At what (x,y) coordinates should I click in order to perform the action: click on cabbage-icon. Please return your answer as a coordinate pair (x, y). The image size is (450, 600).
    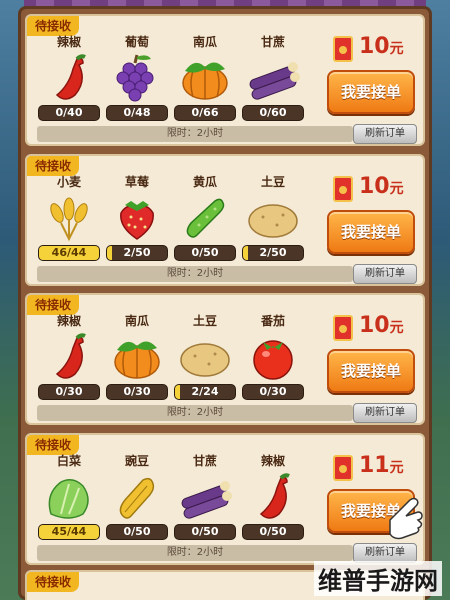
    Looking at the image, I should click on (69, 496).